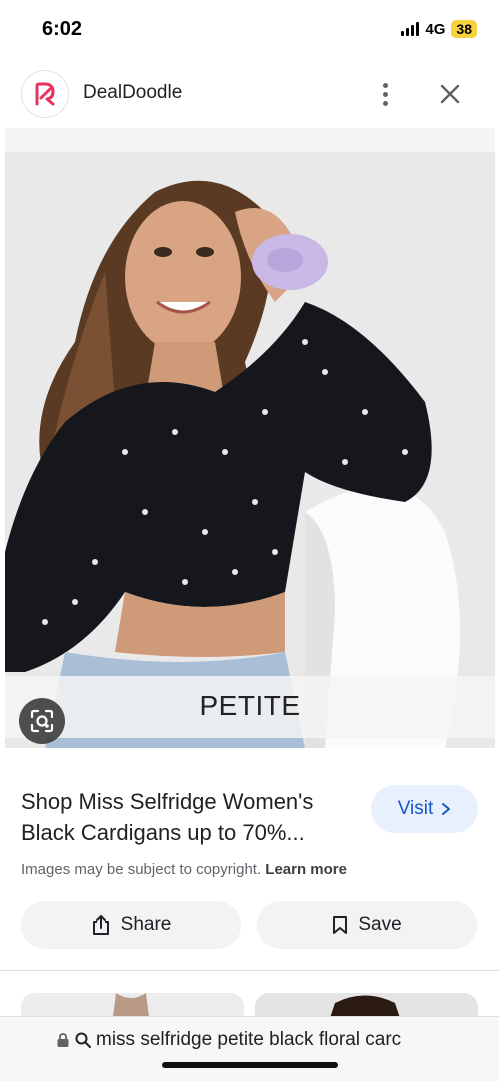 The image size is (499, 1081). I want to click on visit-label: Visit, so click(415, 808).